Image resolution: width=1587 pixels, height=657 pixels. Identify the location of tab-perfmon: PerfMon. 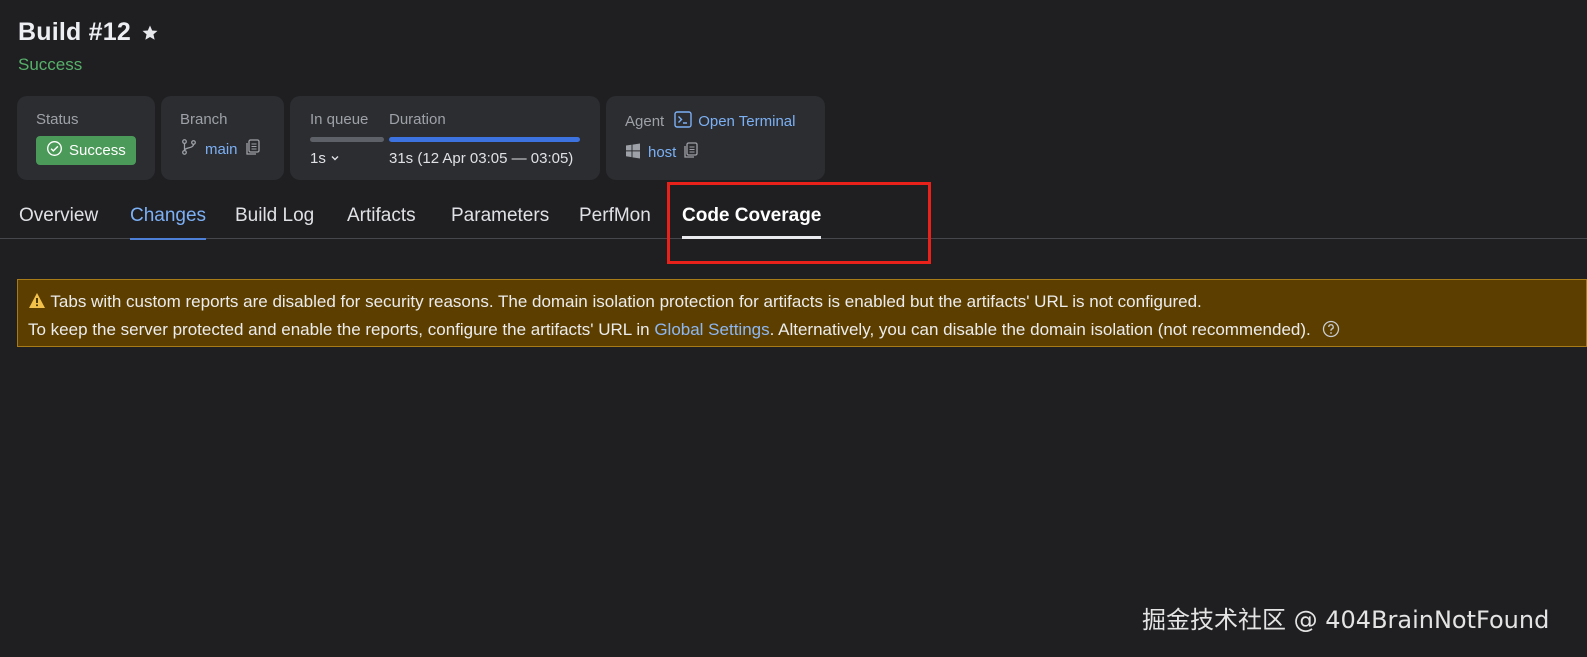
(615, 222).